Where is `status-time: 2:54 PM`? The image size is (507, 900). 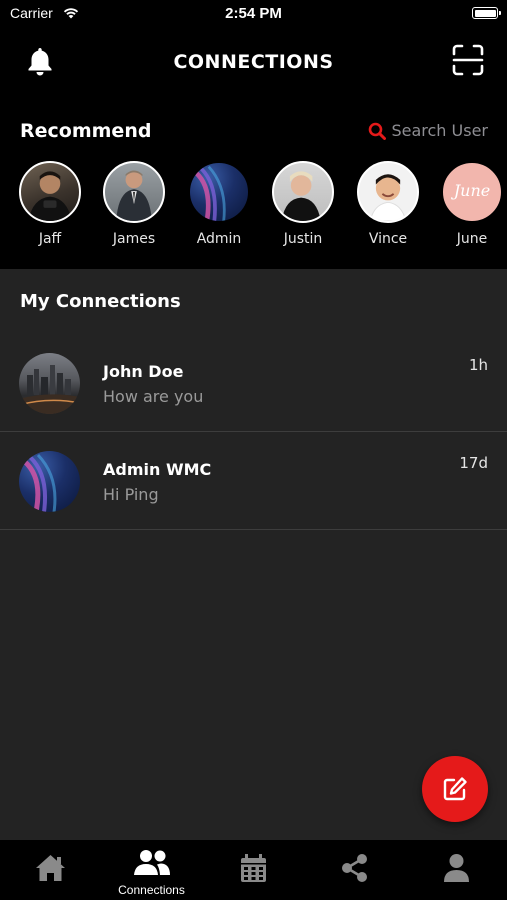 status-time: 2:54 PM is located at coordinates (253, 13).